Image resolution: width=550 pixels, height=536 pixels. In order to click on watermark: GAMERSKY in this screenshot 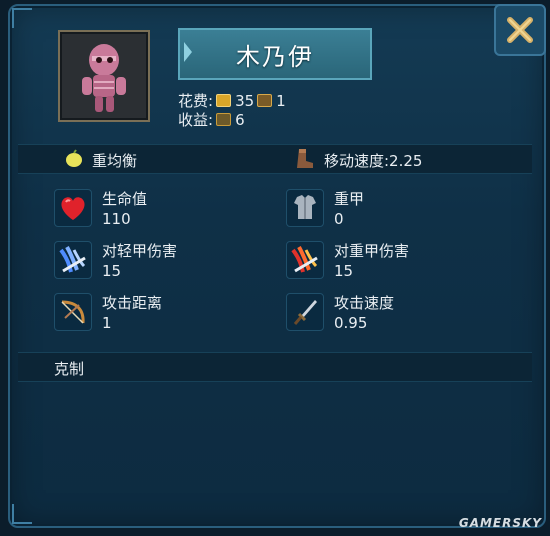, I will do `click(500, 523)`.